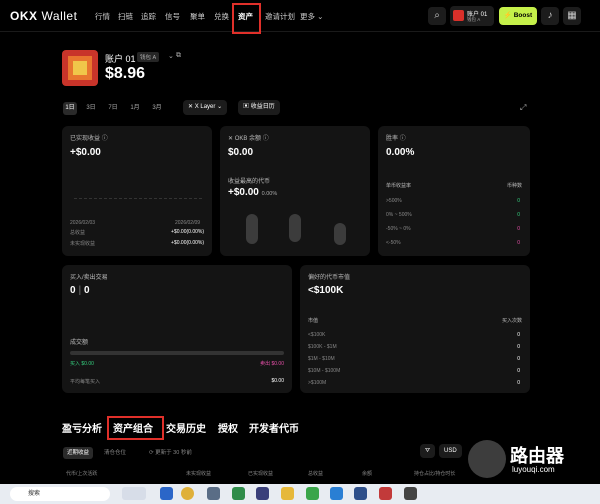 Image resolution: width=600 pixels, height=504 pixels. I want to click on range-1m: 1月, so click(135, 108).